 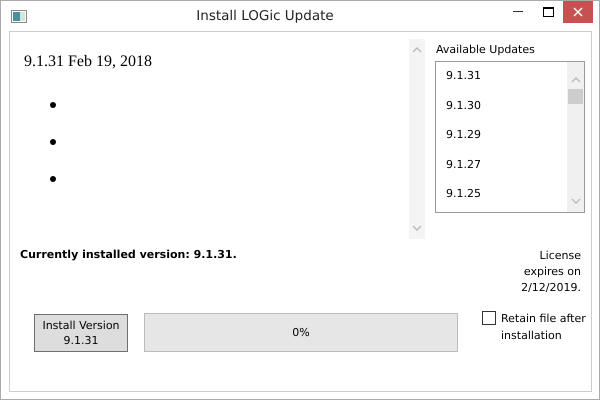 I want to click on progress-reading: 0%, so click(x=301, y=332).